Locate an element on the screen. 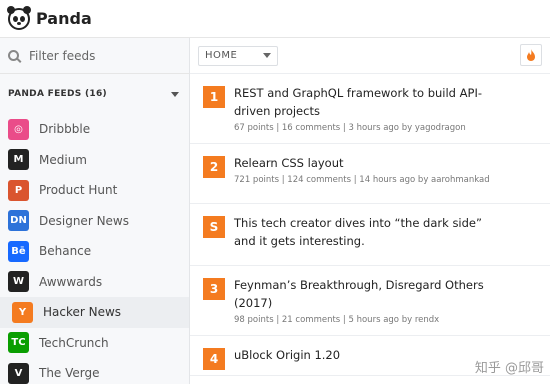 The image size is (550, 384). sidebar-item-the-verge: V The Verge is located at coordinates (94, 371).